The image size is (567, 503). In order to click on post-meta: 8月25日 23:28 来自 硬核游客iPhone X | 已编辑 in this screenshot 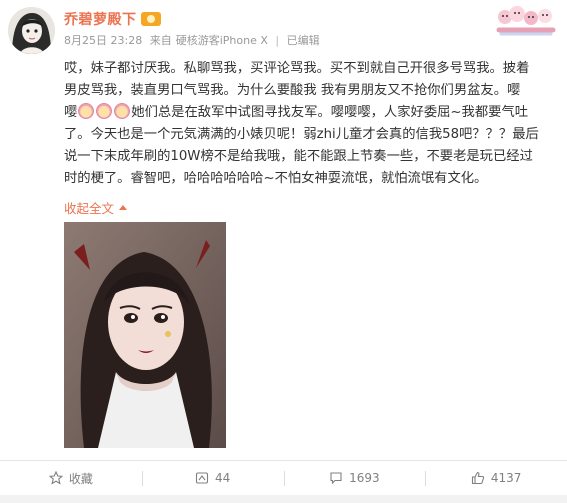, I will do `click(310, 40)`.